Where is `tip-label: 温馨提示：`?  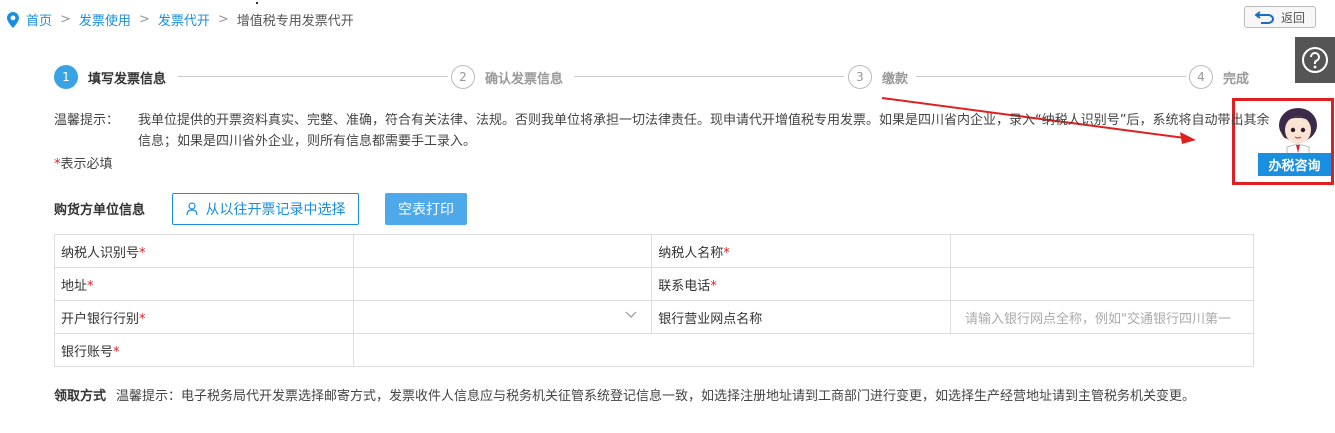
tip-label: 温馨提示： is located at coordinates (87, 120).